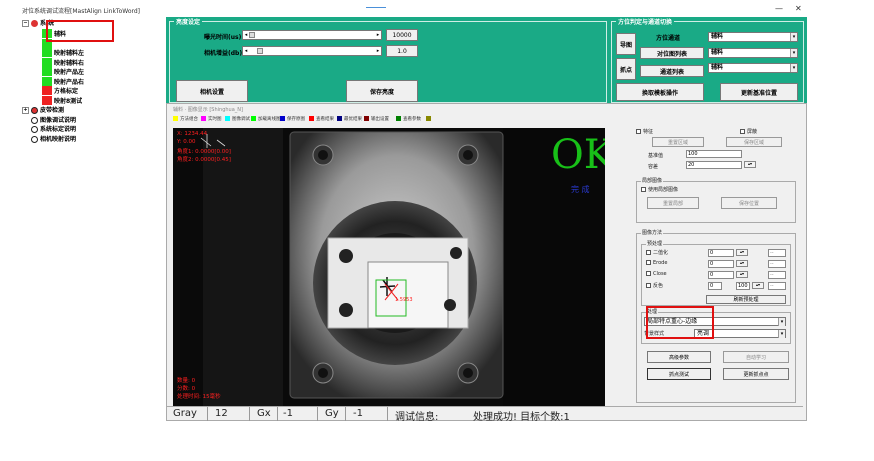 This screenshot has width=874, height=461. I want to click on tree-item: 方格标定, so click(66, 90).